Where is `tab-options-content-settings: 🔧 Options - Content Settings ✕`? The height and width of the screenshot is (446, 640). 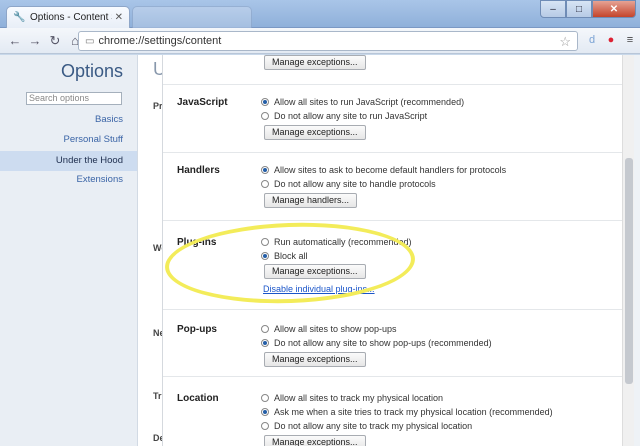
tab-options-content-settings: 🔧 Options - Content Settings ✕ is located at coordinates (68, 17).